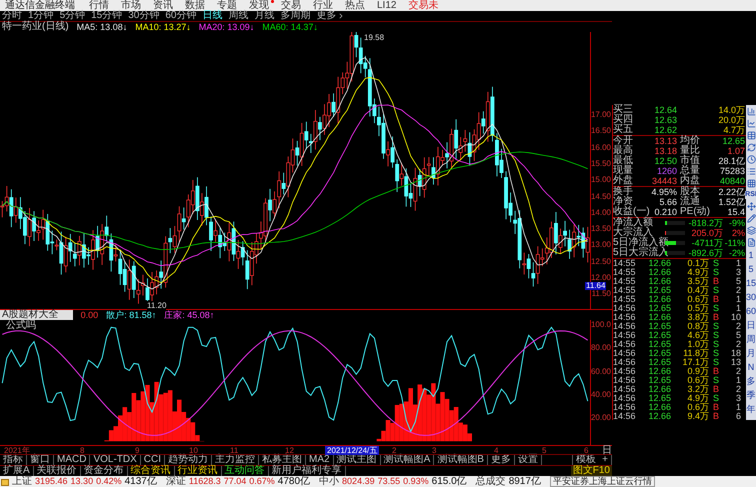 The width and height of the screenshot is (756, 487). Describe the element at coordinates (600, 164) in the screenshot. I see `axis-label: 15.50` at that location.